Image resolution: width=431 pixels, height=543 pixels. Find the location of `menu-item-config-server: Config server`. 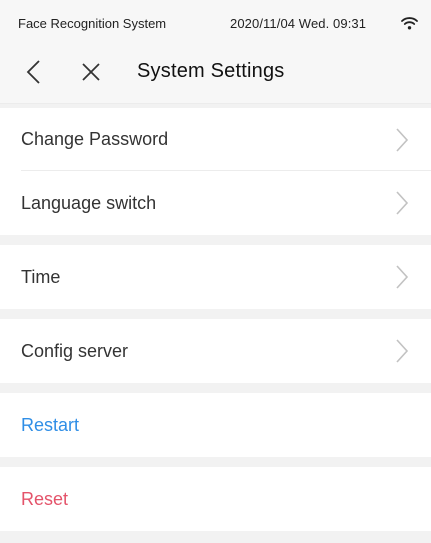

menu-item-config-server: Config server is located at coordinates (215, 351).